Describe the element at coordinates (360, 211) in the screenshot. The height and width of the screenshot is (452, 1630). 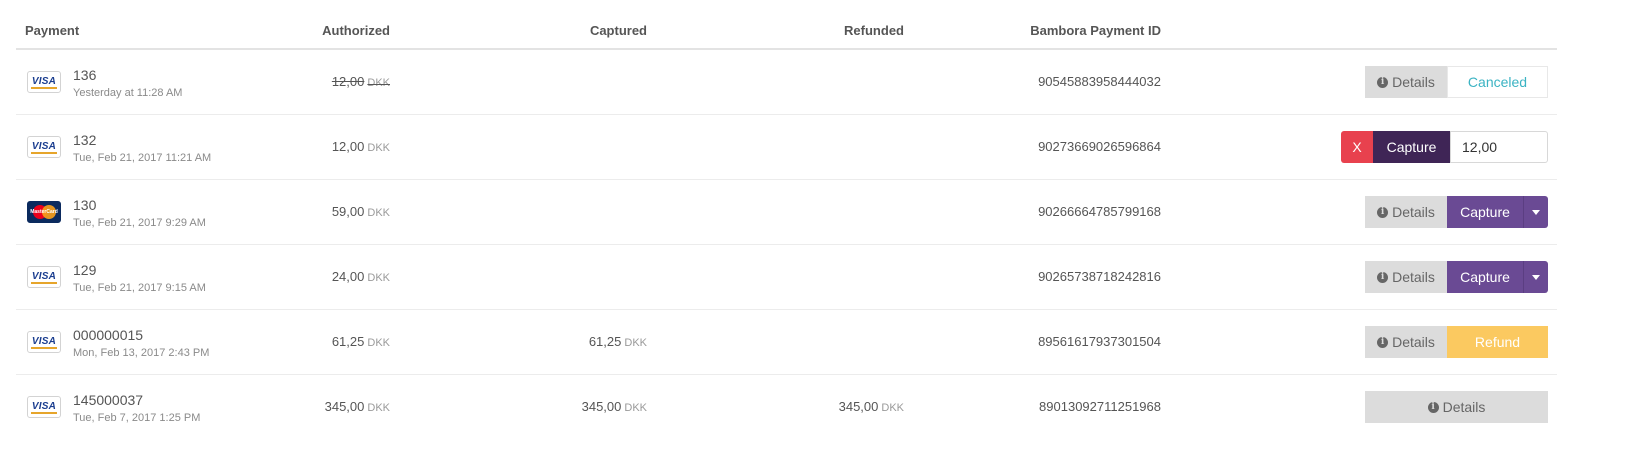
I see `authorized-amount: 59,00 DKK` at that location.